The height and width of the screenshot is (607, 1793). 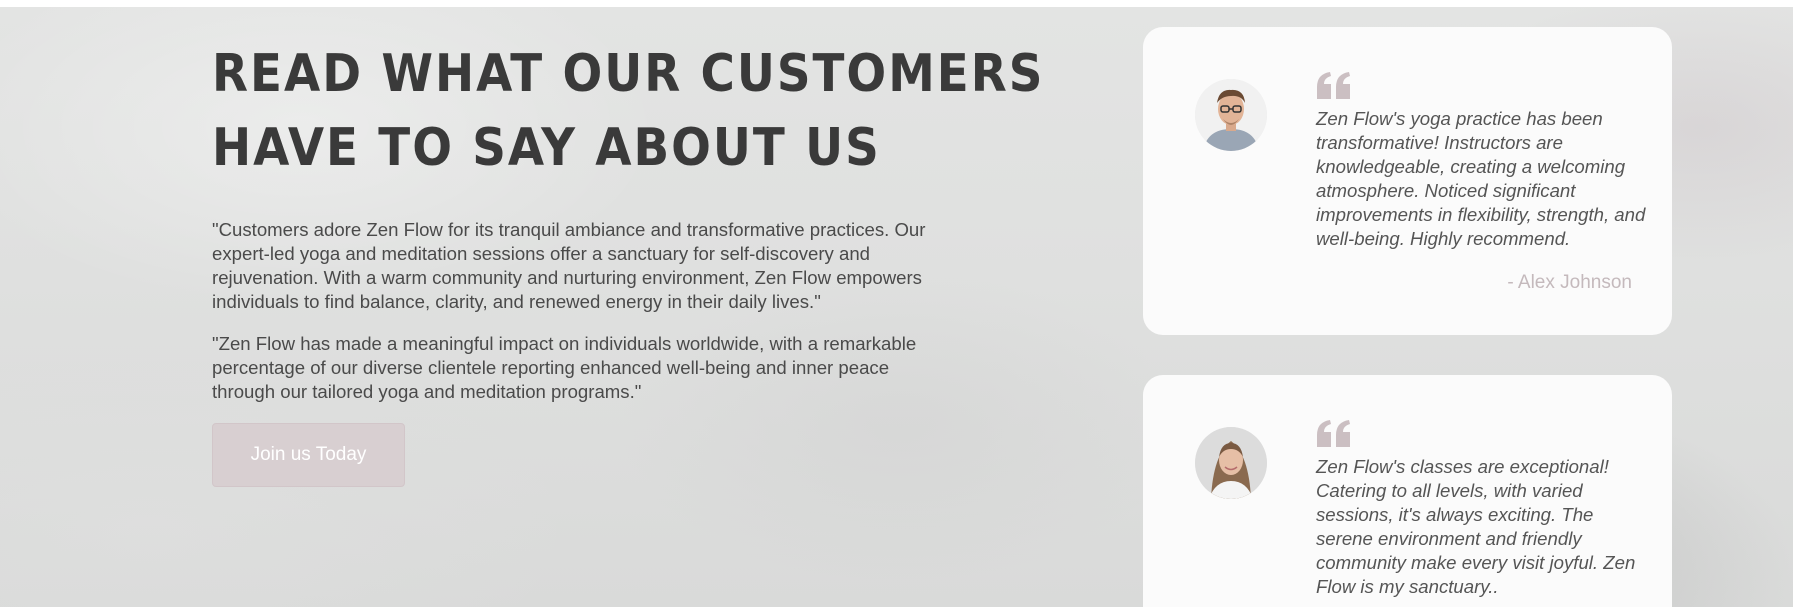 I want to click on testimonial-author: - Alex Johnson, so click(x=1569, y=282).